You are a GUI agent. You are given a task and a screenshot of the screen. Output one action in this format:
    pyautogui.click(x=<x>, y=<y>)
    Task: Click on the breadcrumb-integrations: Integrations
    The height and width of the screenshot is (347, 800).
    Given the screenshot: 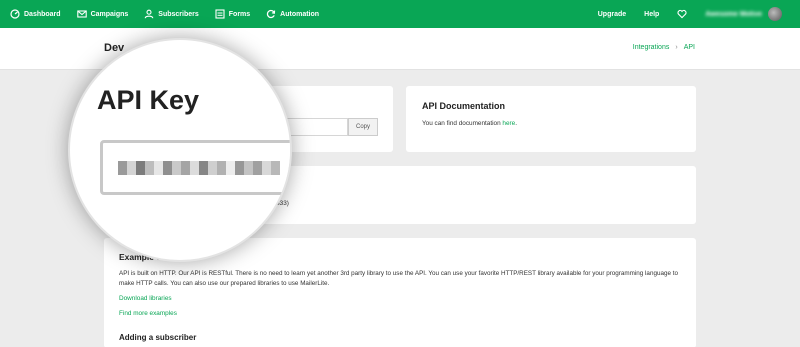 What is the action you would take?
    pyautogui.click(x=651, y=47)
    